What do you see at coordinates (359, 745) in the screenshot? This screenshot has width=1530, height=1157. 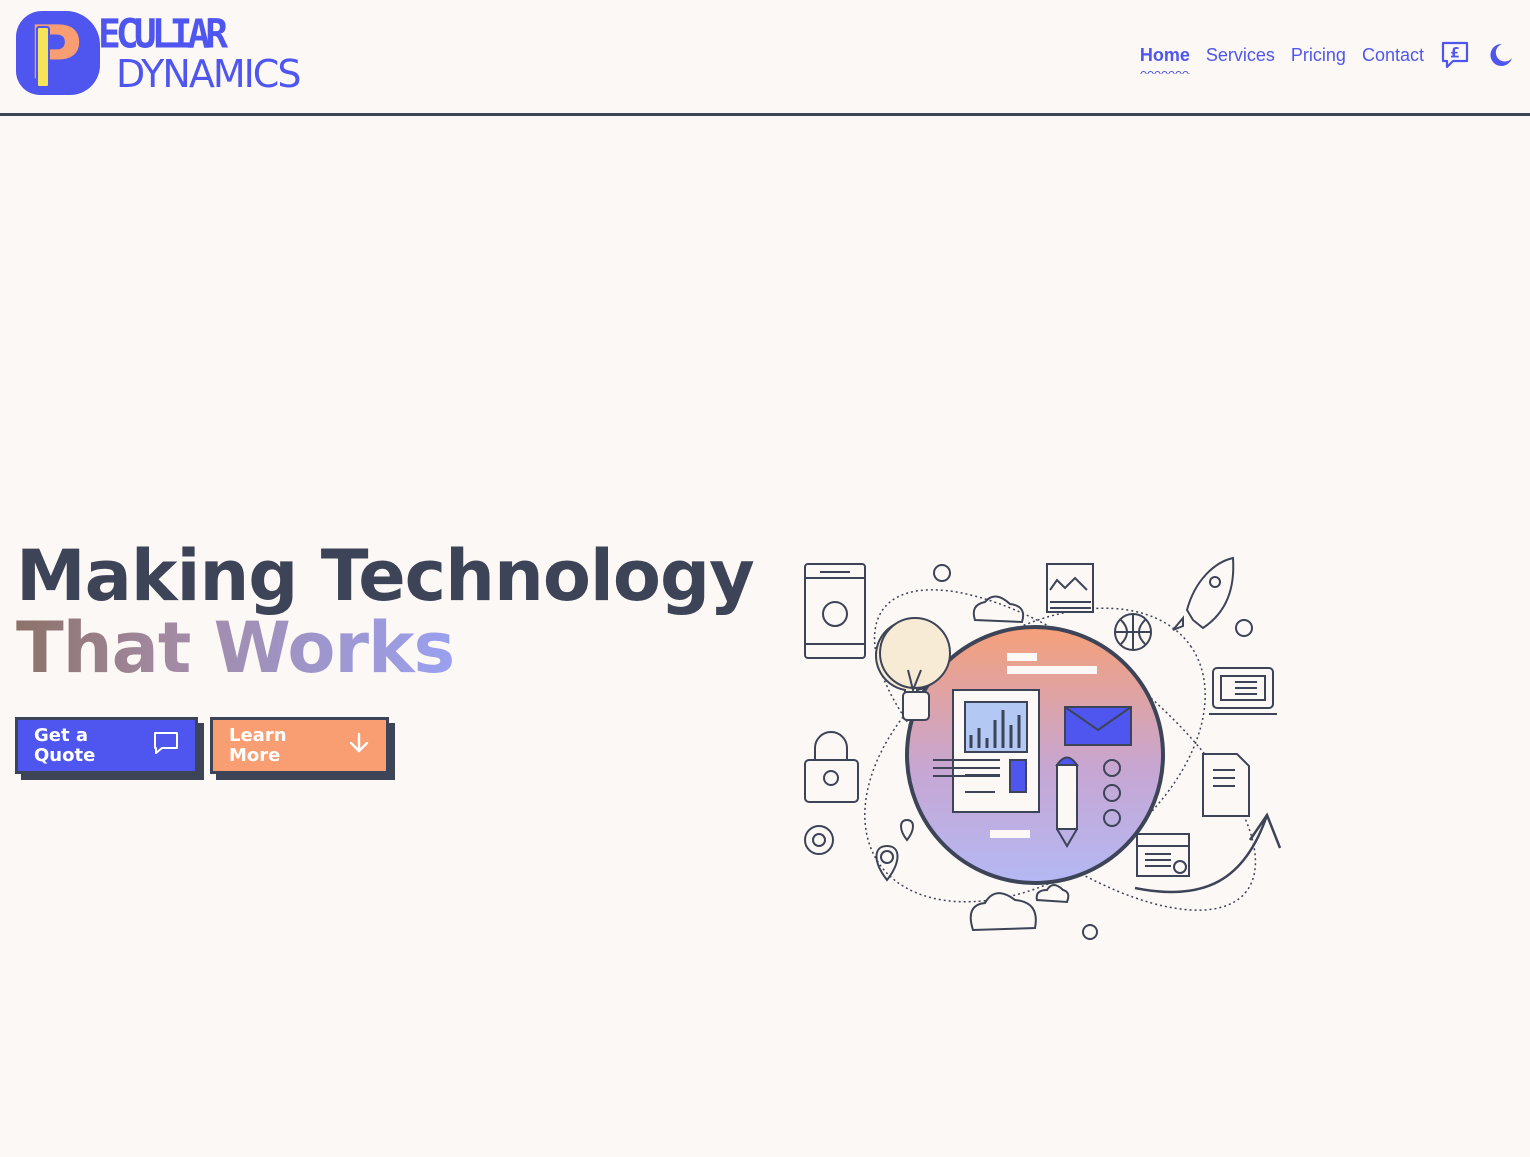 I see `arrow-down-icon` at bounding box center [359, 745].